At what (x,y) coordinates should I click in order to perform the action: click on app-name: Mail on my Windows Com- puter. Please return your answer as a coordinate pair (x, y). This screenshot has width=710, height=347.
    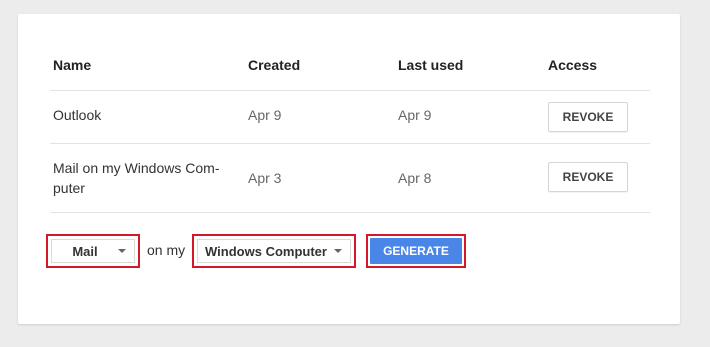
    Looking at the image, I should click on (136, 178).